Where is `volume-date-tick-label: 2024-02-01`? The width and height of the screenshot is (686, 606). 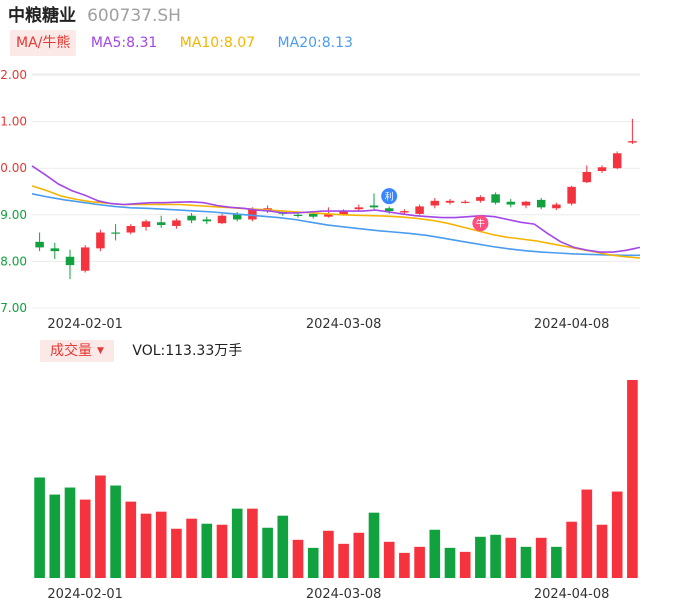 volume-date-tick-label: 2024-02-01 is located at coordinates (85, 594).